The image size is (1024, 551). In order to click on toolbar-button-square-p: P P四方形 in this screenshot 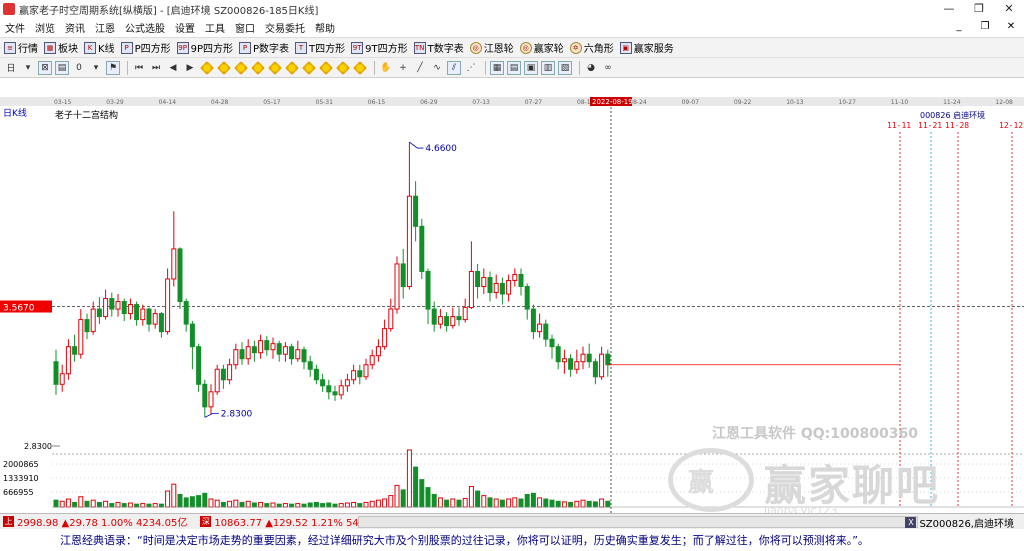, I will do `click(145, 47)`.